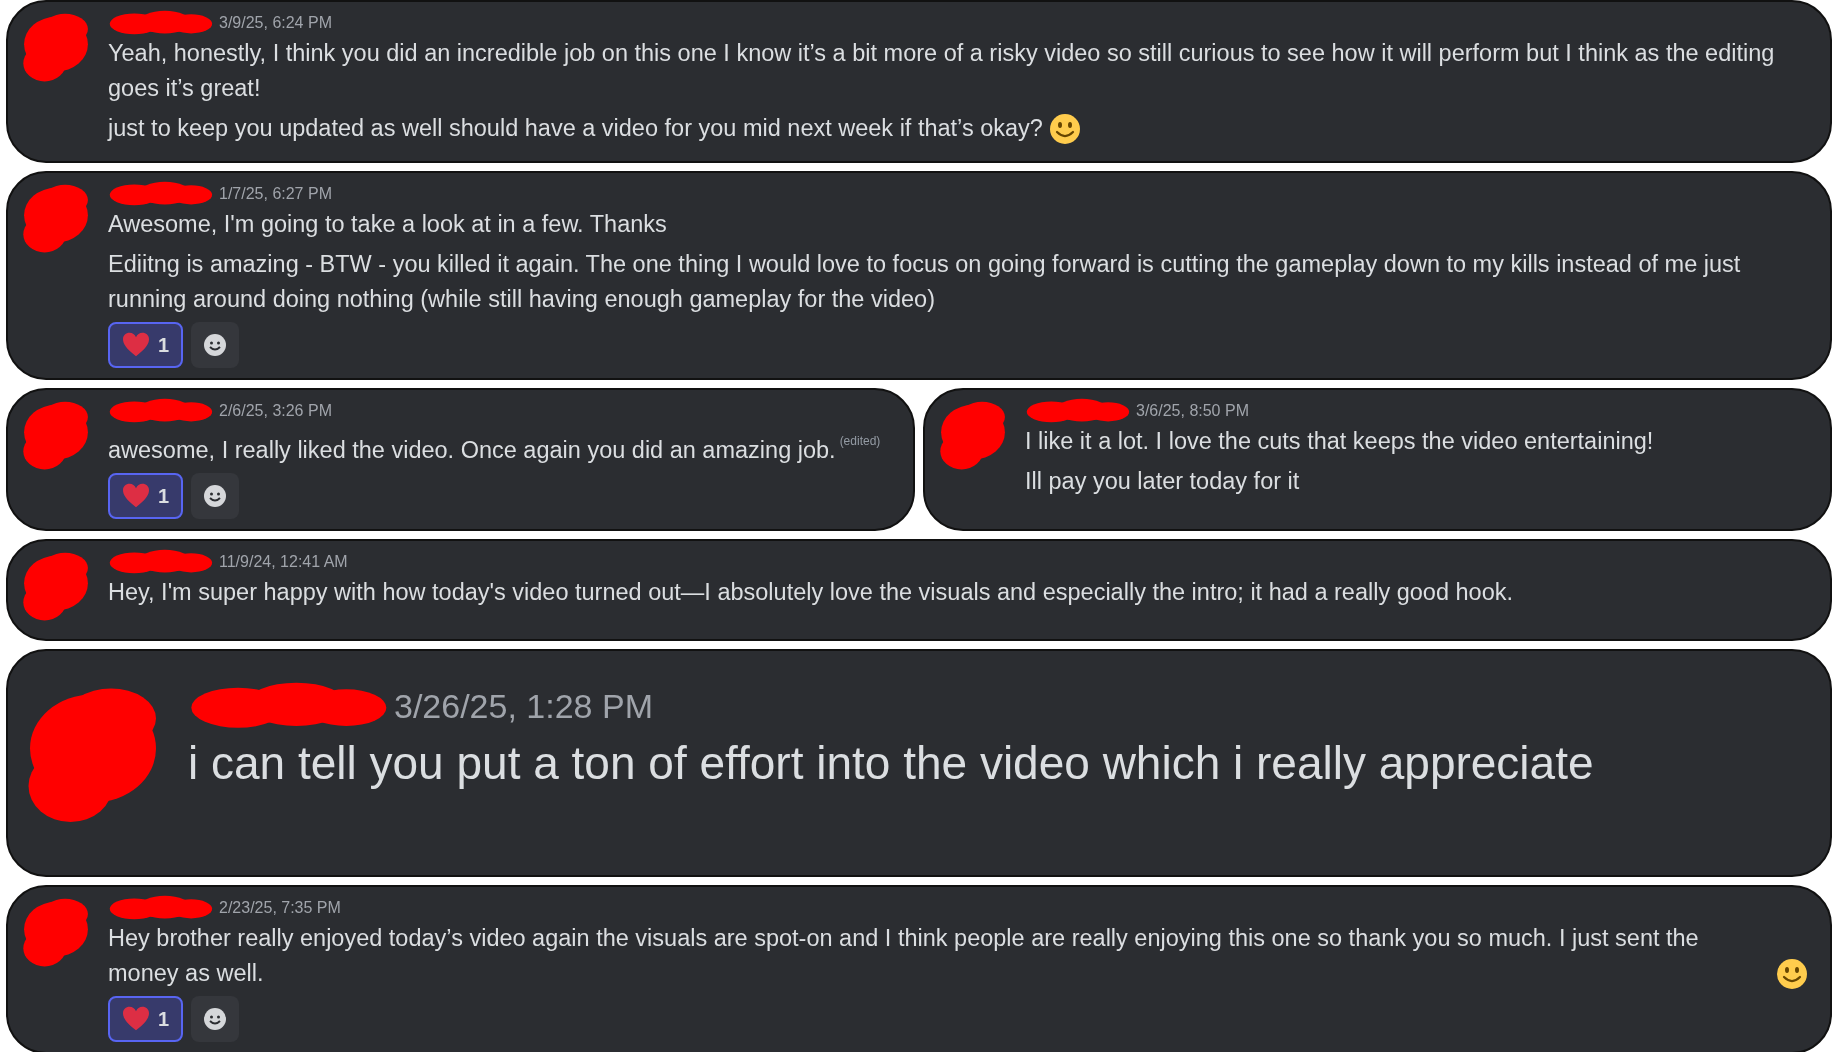  I want to click on timestamp: 3/9/25, 6:24 PM, so click(275, 23).